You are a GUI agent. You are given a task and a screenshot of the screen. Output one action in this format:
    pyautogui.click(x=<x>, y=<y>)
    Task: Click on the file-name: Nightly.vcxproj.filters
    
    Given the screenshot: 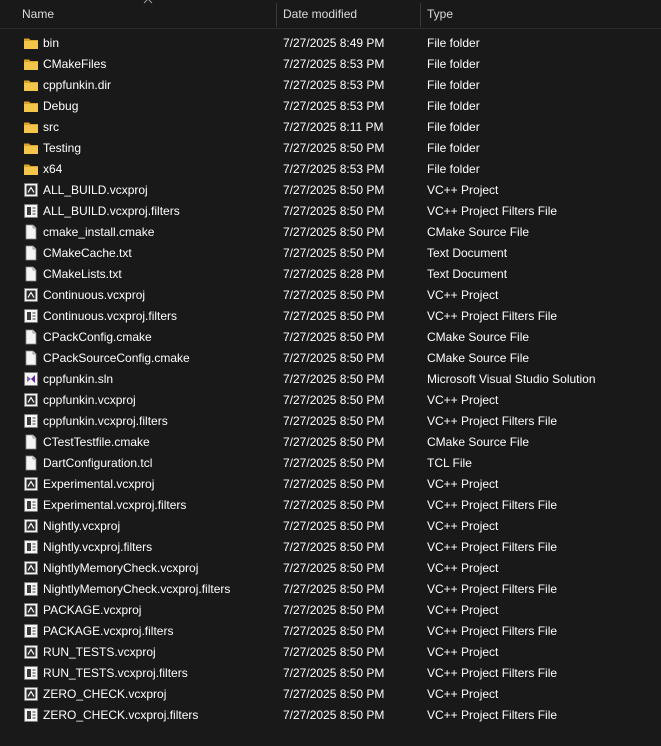 What is the action you would take?
    pyautogui.click(x=97, y=547)
    